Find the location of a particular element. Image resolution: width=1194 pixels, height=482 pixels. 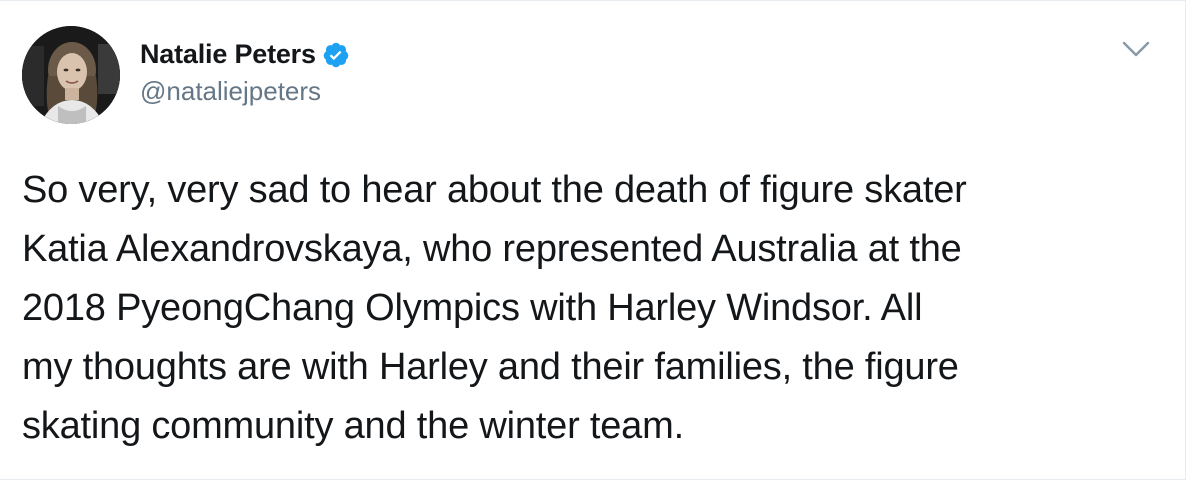

verified-badge-icon is located at coordinates (336, 55).